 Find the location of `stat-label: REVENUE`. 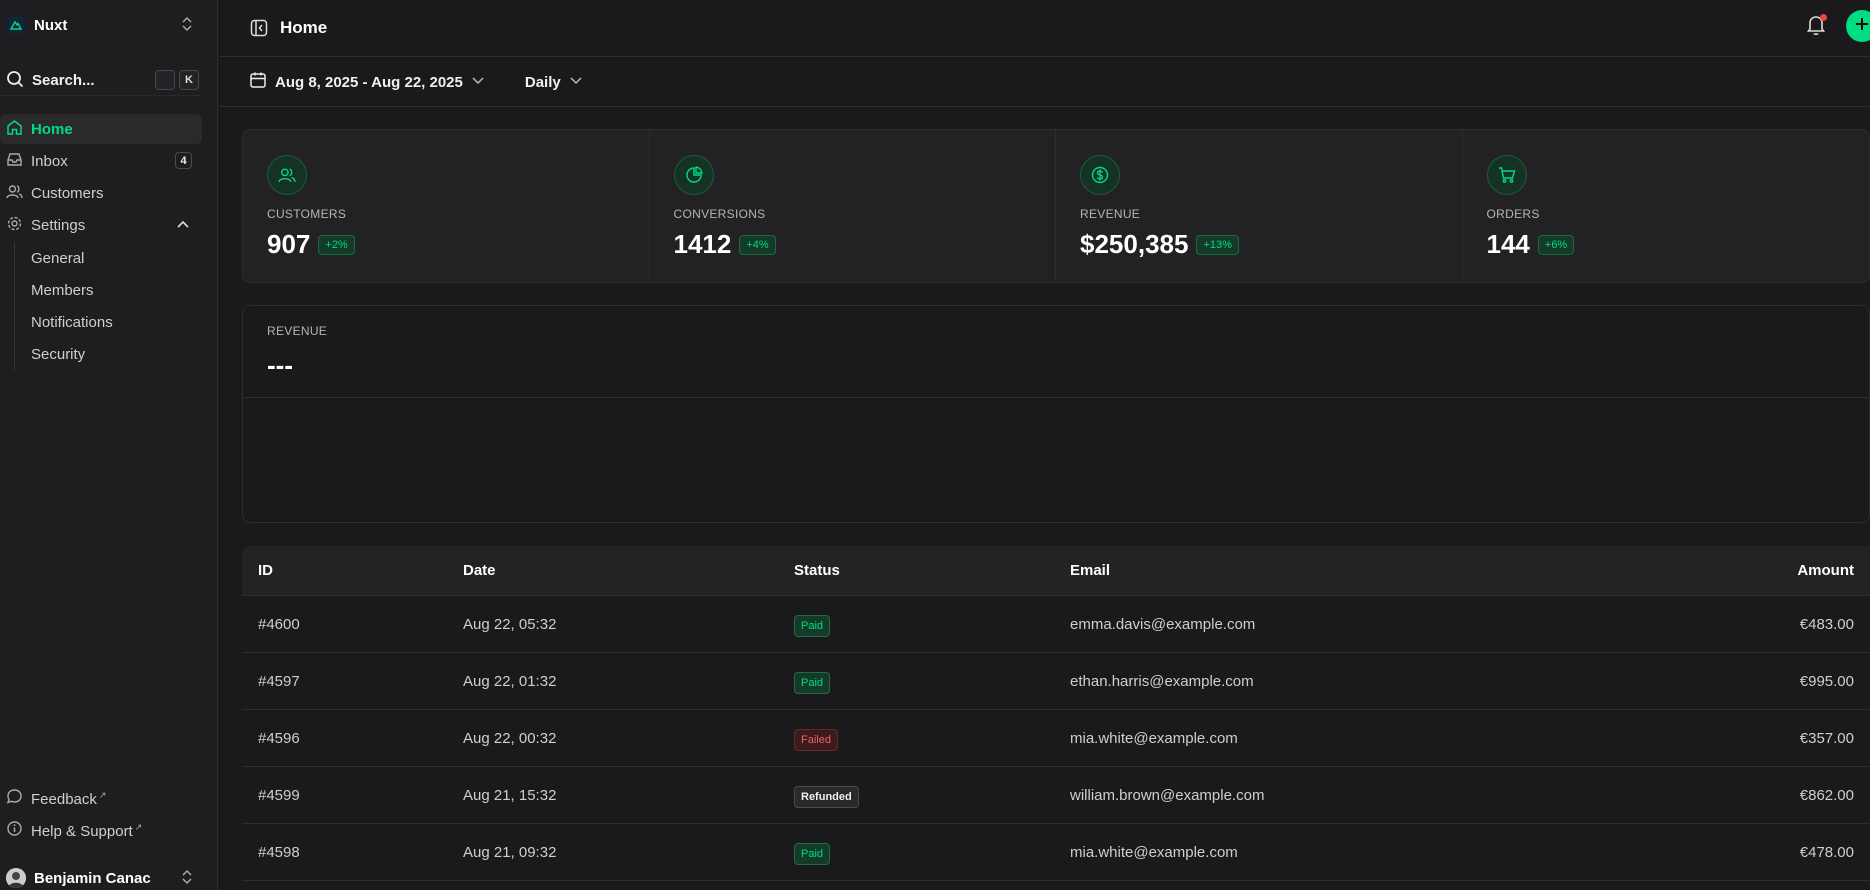

stat-label: REVENUE is located at coordinates (1110, 214).